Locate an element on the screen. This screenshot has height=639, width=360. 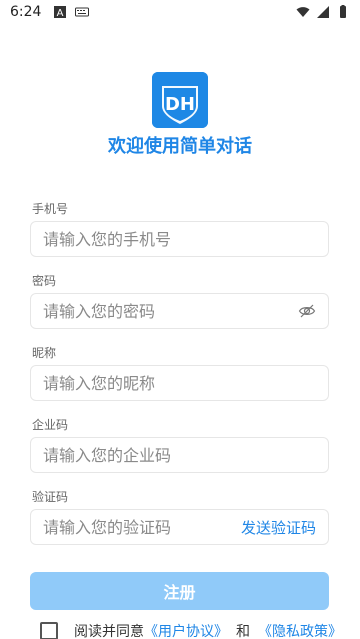
battery-icon is located at coordinates (343, 12).